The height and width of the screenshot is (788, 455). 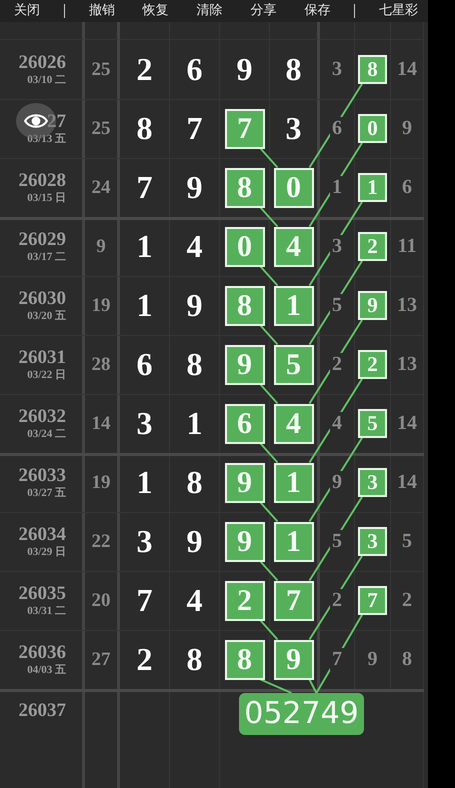 I want to click on draw-date: 03/15 日, so click(x=46, y=197).